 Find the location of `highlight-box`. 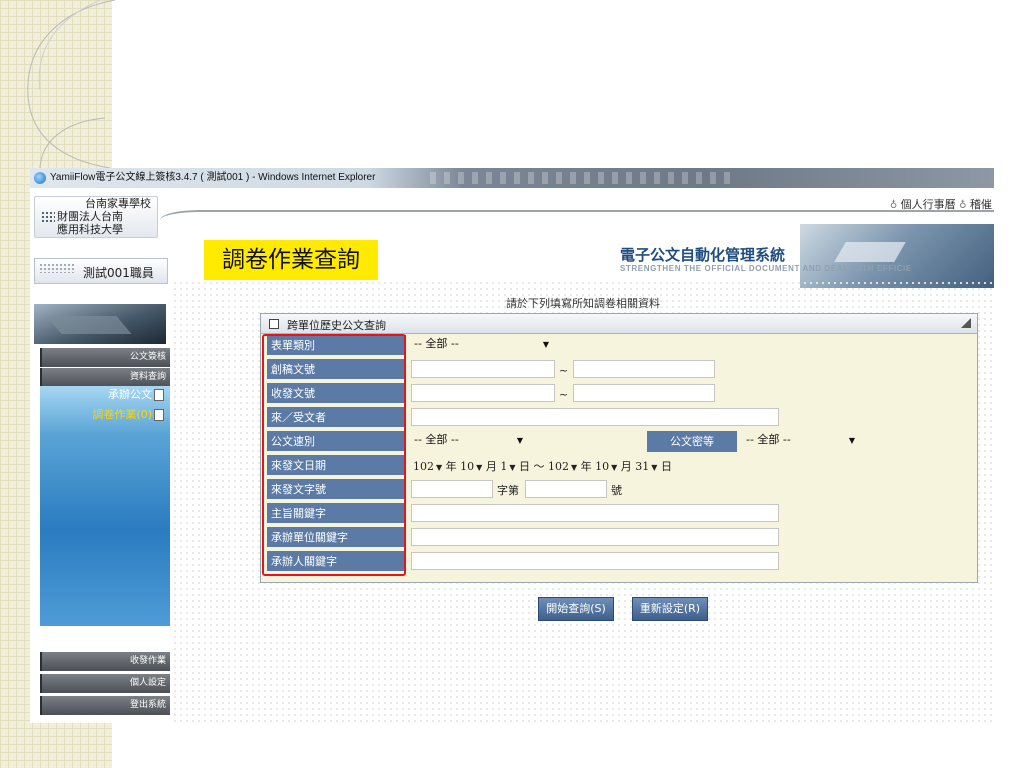

highlight-box is located at coordinates (334, 455).